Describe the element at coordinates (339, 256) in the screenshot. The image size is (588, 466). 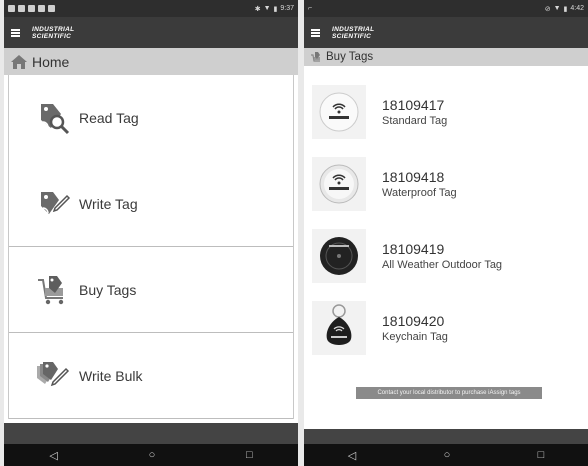
I see `all-weather-tag-image` at that location.